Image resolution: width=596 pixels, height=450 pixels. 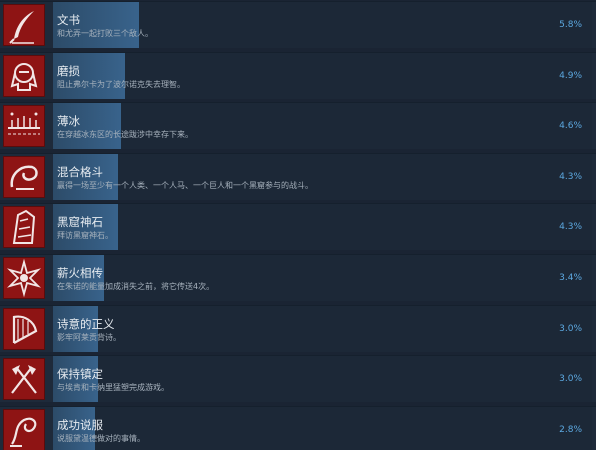 What do you see at coordinates (24, 75) in the screenshot?
I see `helmet-icon` at bounding box center [24, 75].